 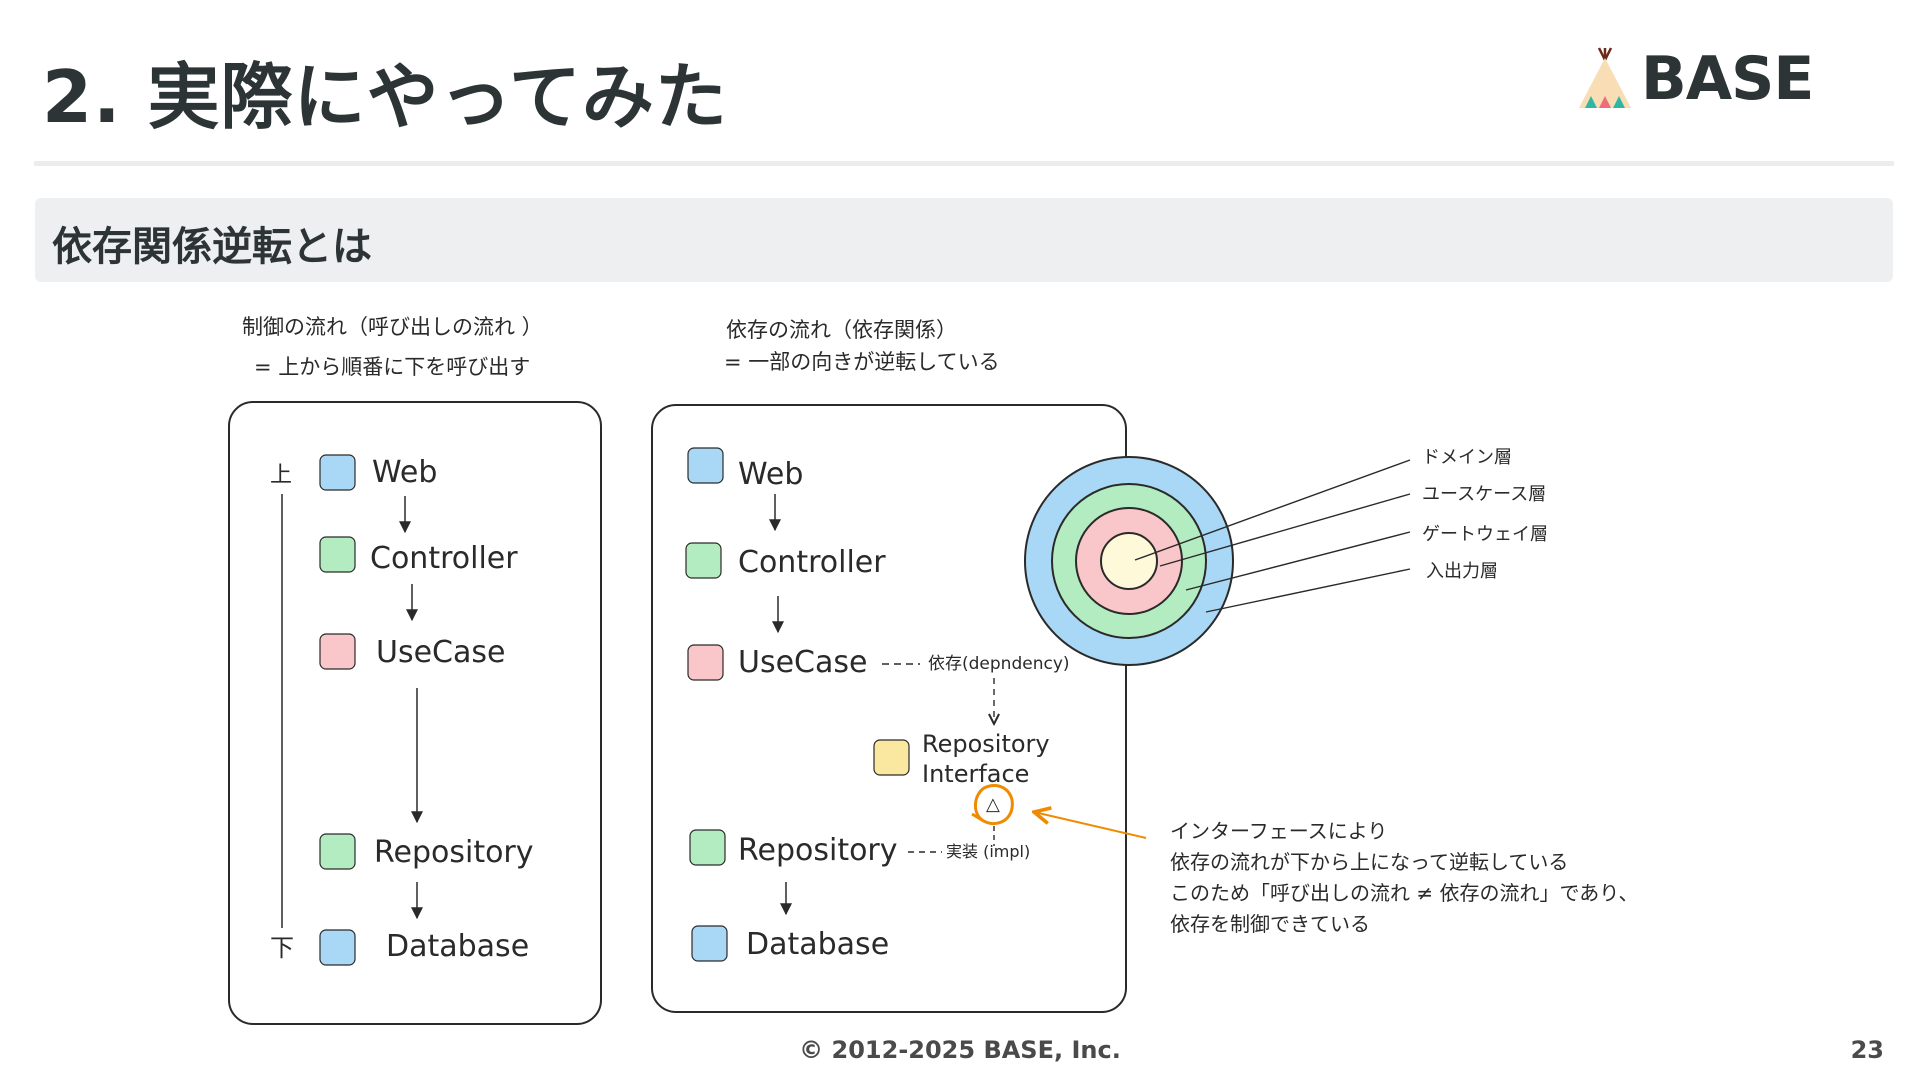 What do you see at coordinates (1270, 924) in the screenshot?
I see `note-line4: 依存を制御できている` at bounding box center [1270, 924].